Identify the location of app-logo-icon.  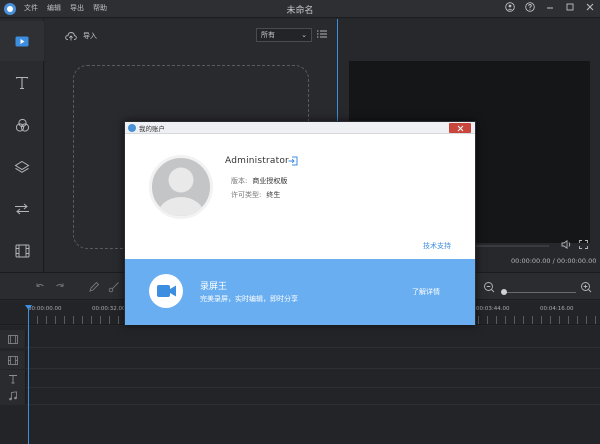
(132, 128).